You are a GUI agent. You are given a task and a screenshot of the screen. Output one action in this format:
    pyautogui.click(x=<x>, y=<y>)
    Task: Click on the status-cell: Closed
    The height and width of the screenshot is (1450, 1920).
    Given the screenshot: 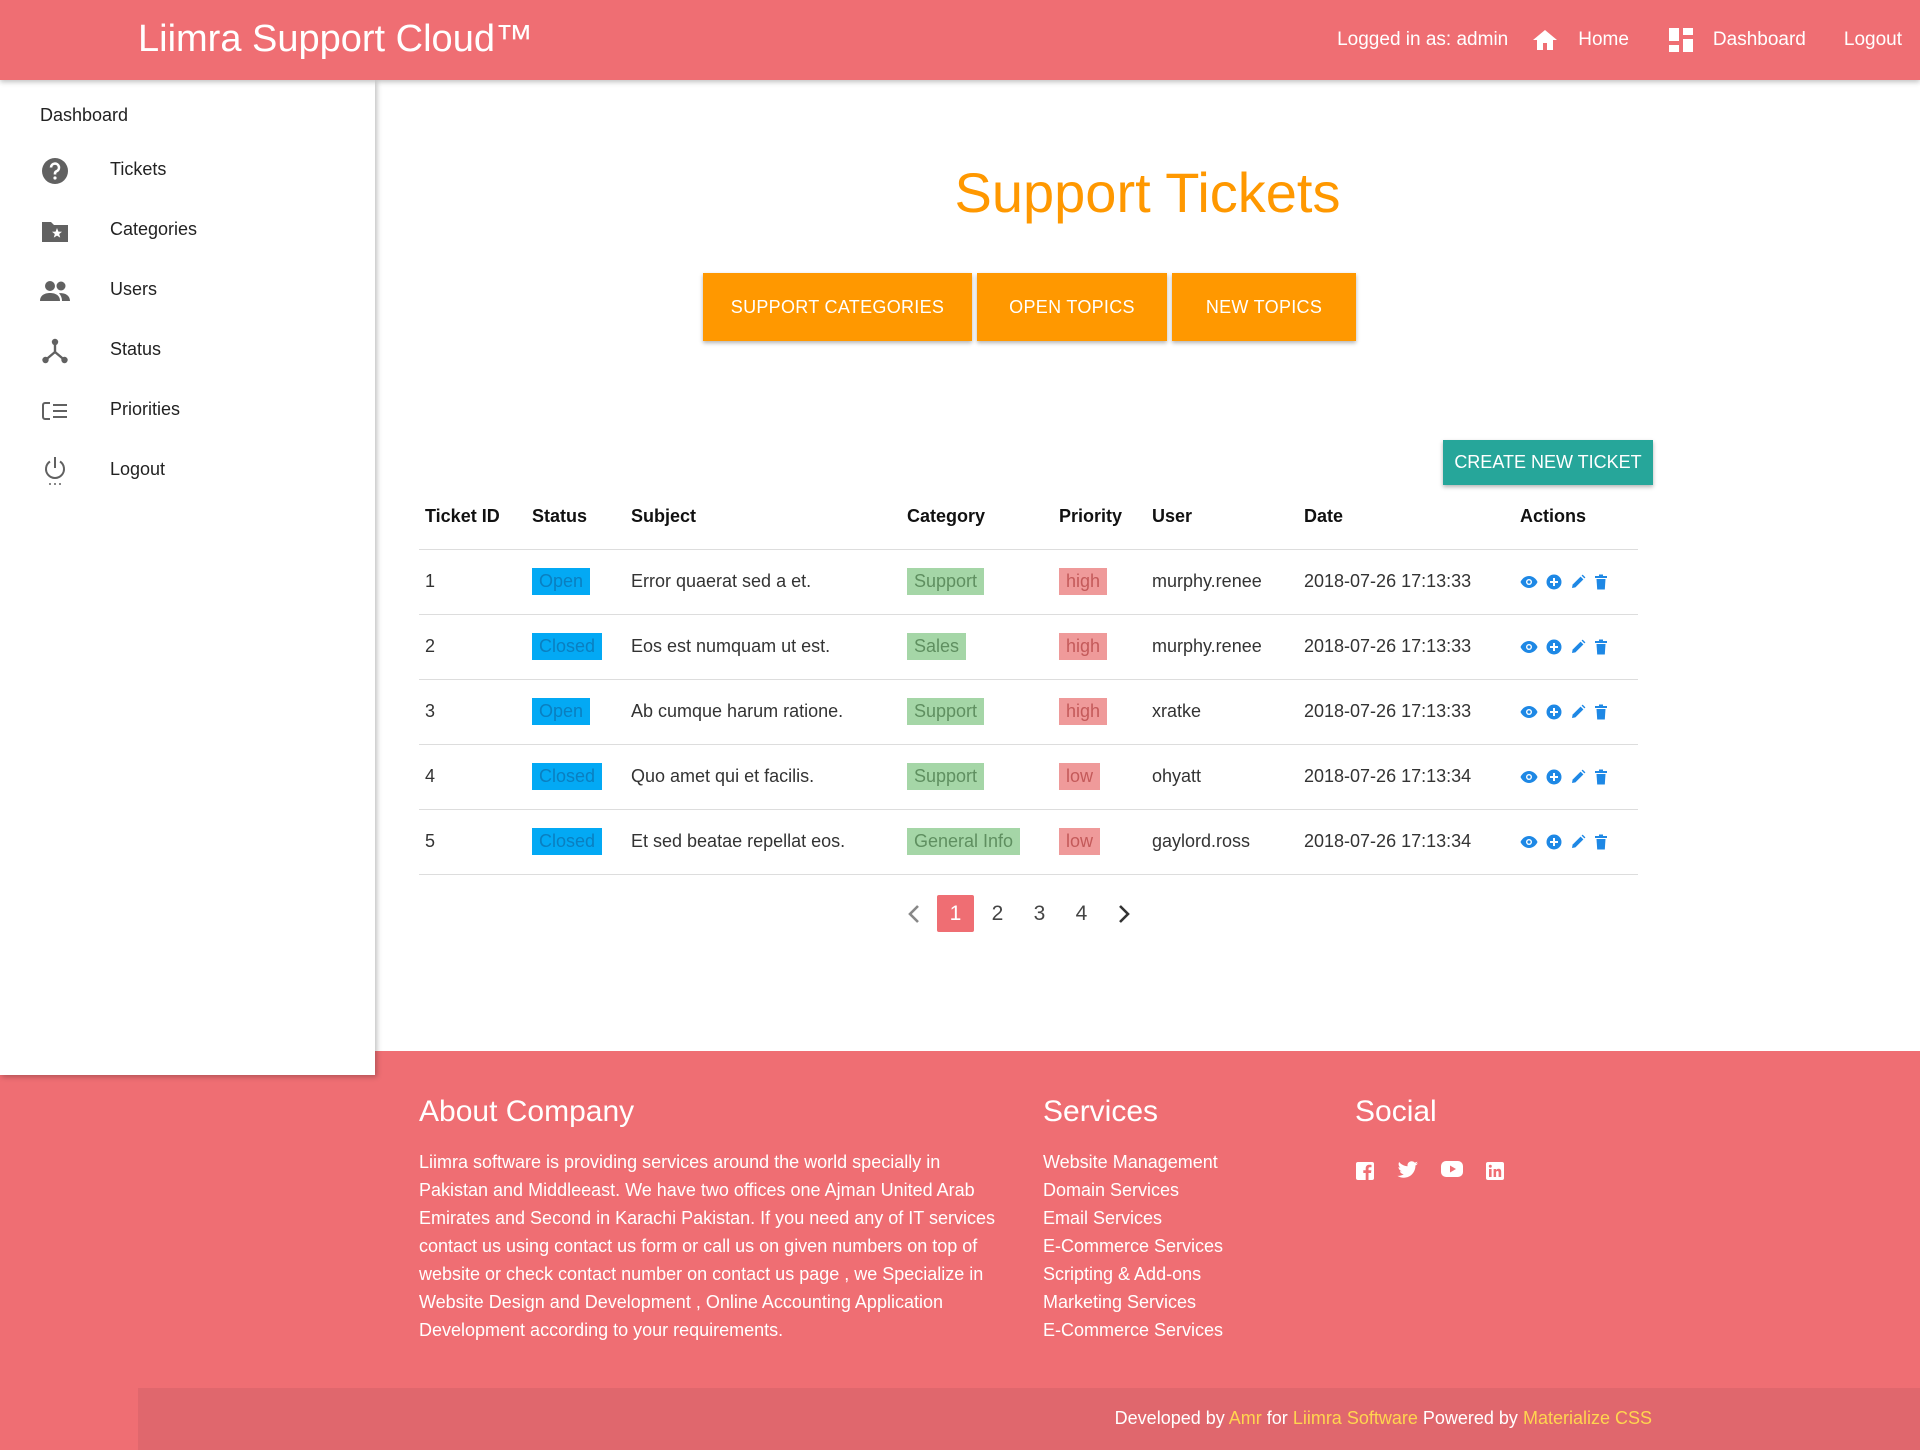 What is the action you would take?
    pyautogui.click(x=575, y=777)
    